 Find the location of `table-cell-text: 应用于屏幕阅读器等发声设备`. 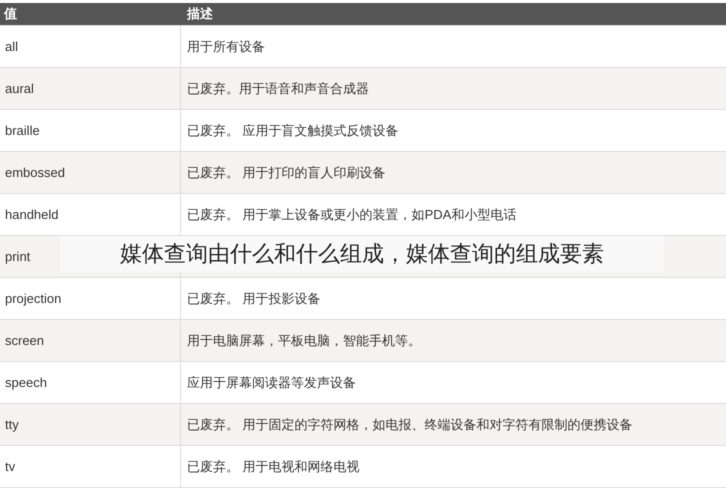

table-cell-text: 应用于屏幕阅读器等发声设备 is located at coordinates (271, 383).